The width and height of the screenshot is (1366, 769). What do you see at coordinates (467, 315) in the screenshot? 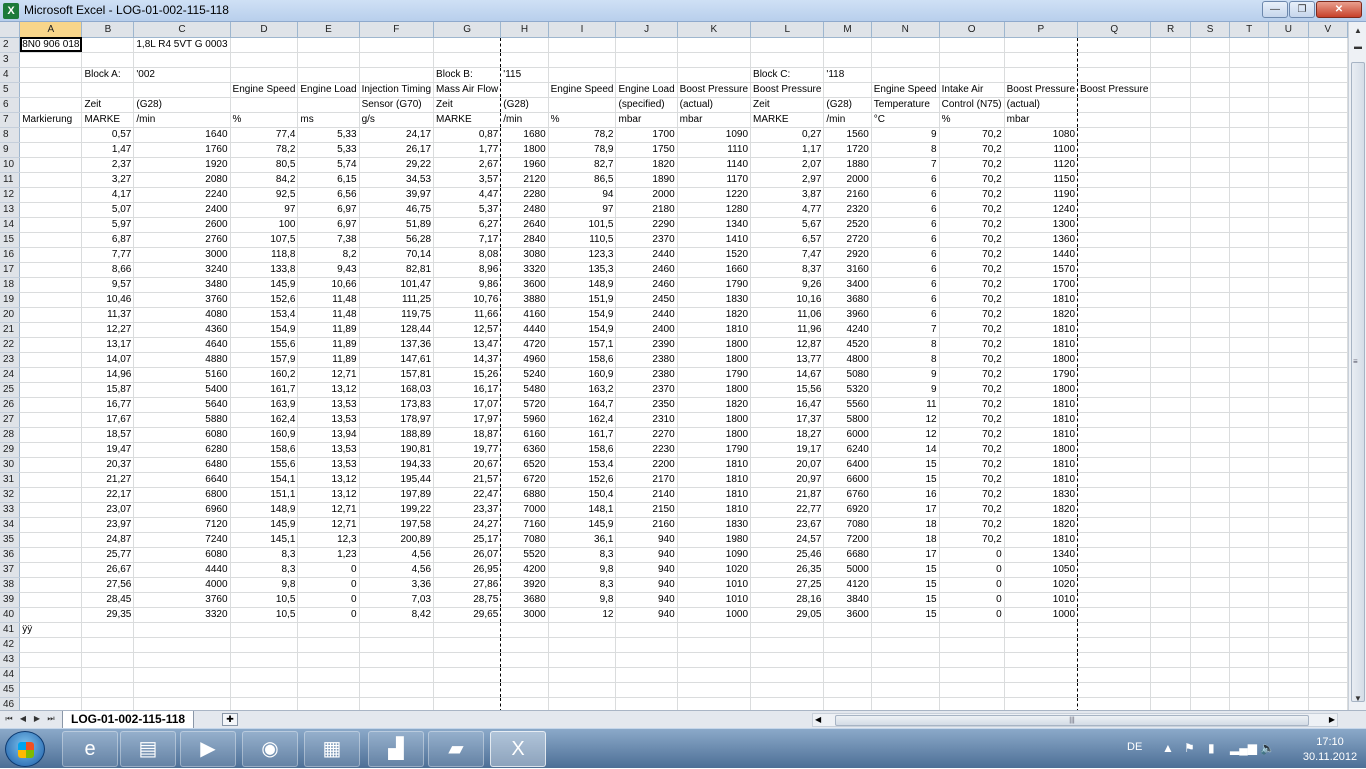
I see `cell-g20: 11,66` at bounding box center [467, 315].